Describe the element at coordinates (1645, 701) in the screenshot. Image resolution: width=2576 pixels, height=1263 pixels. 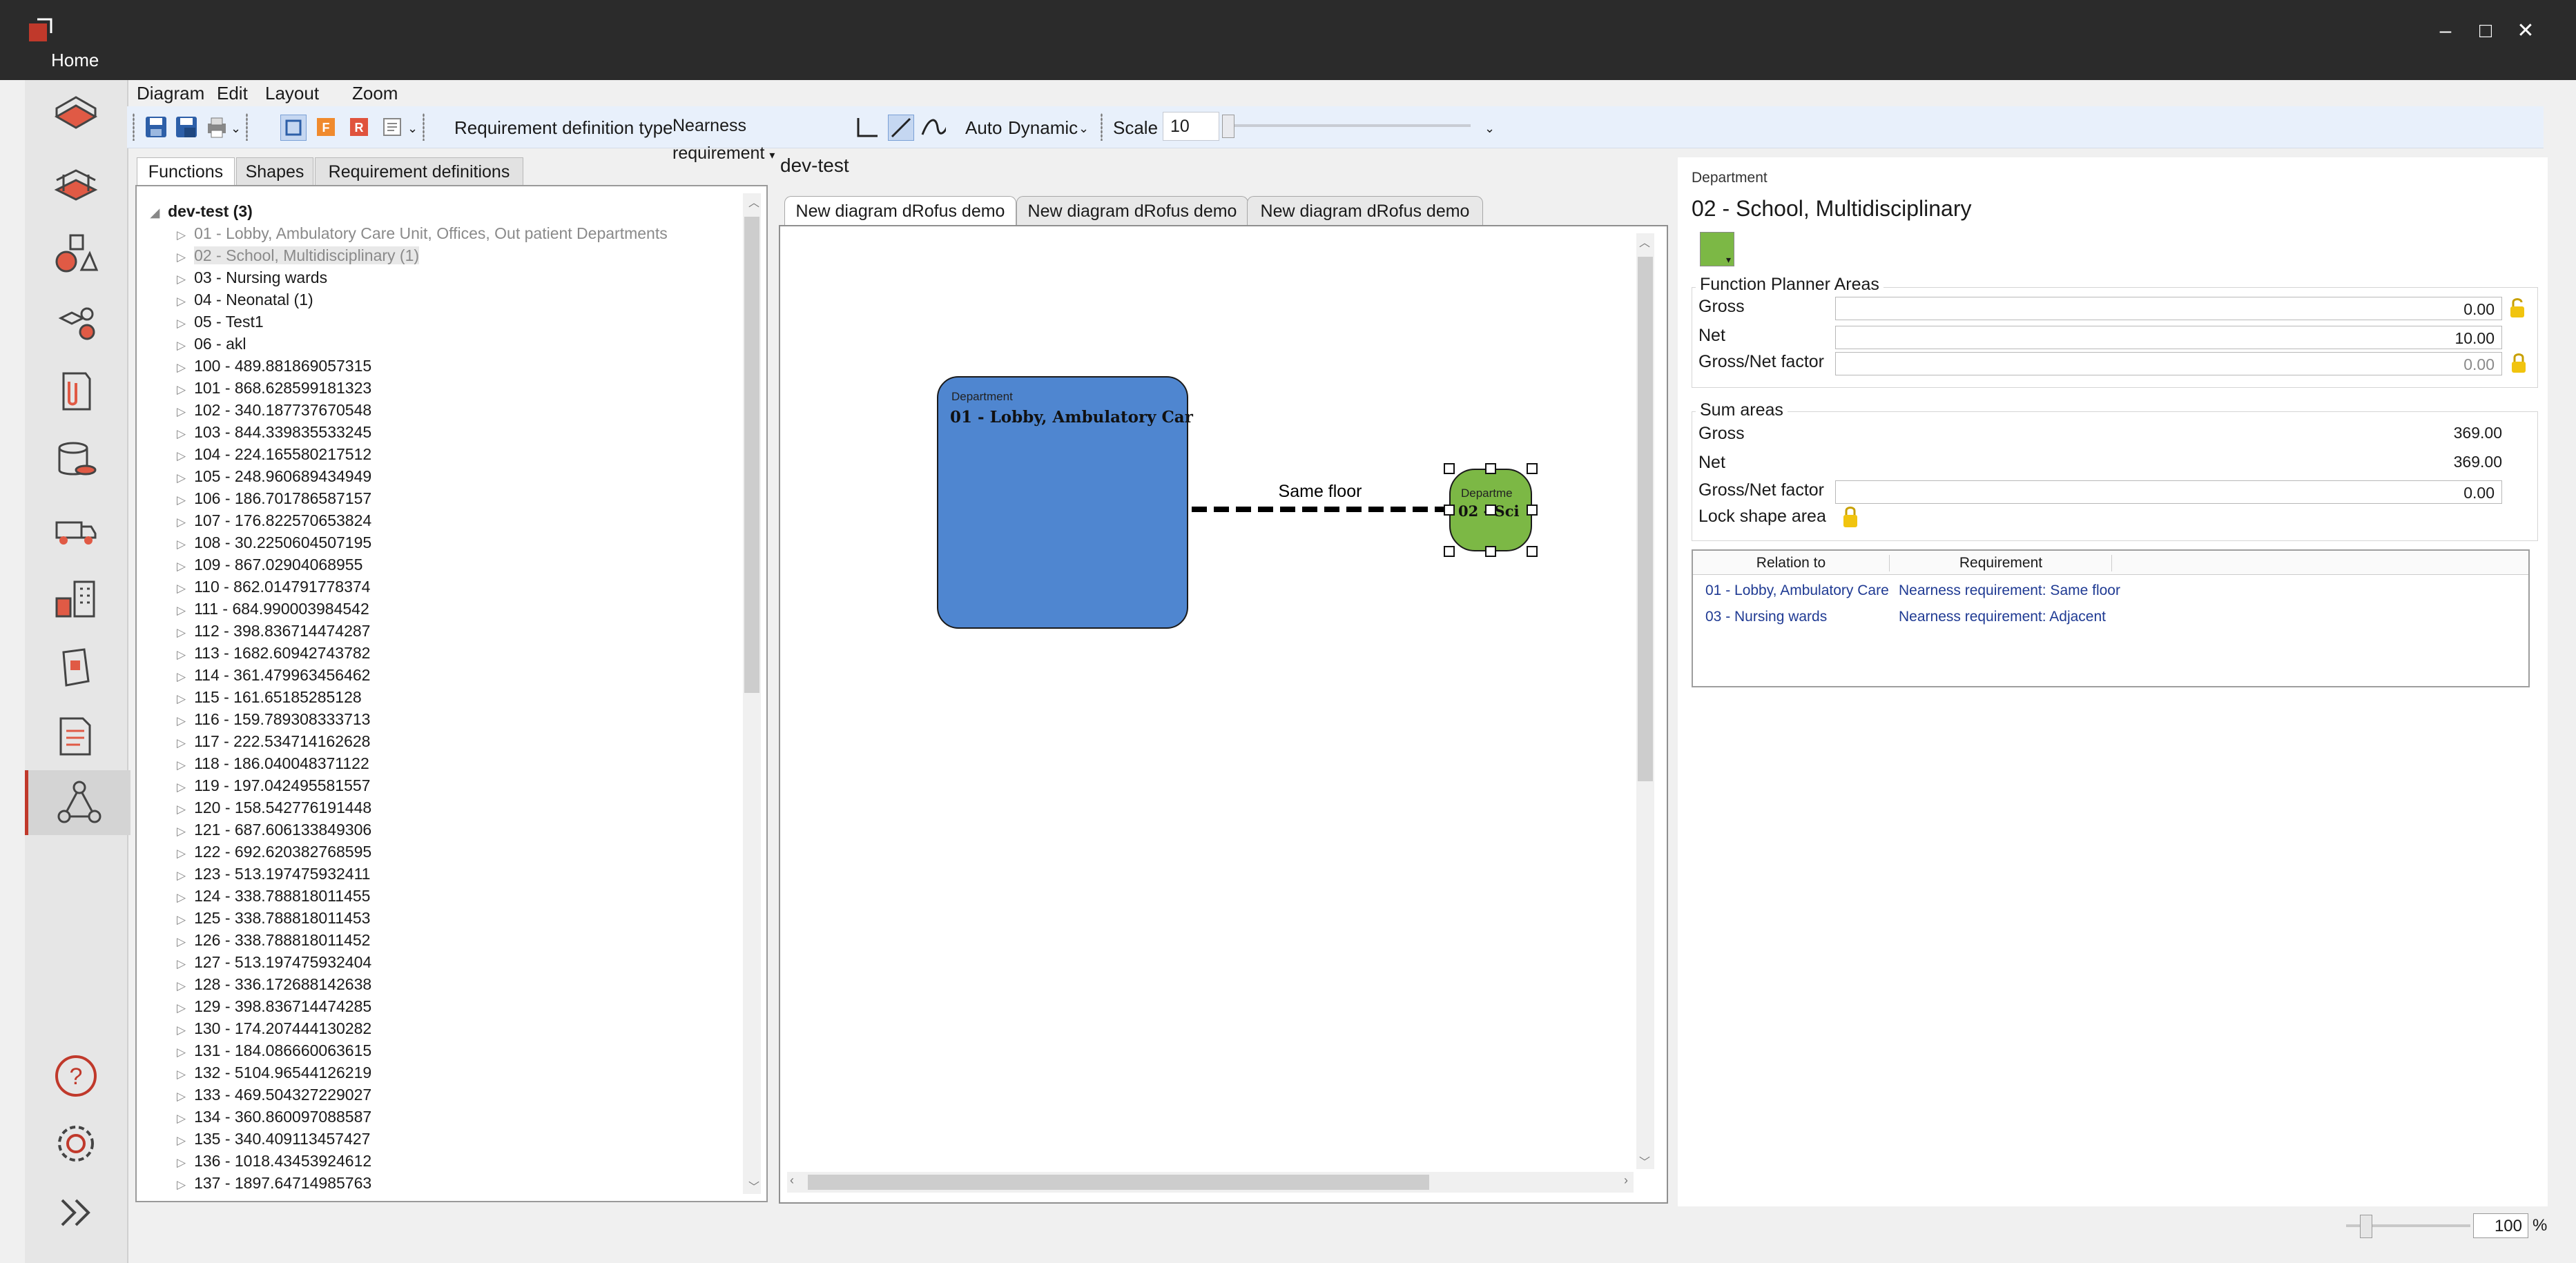
I see `canvas-vertical-scrollbar: ︿ ﹀` at that location.